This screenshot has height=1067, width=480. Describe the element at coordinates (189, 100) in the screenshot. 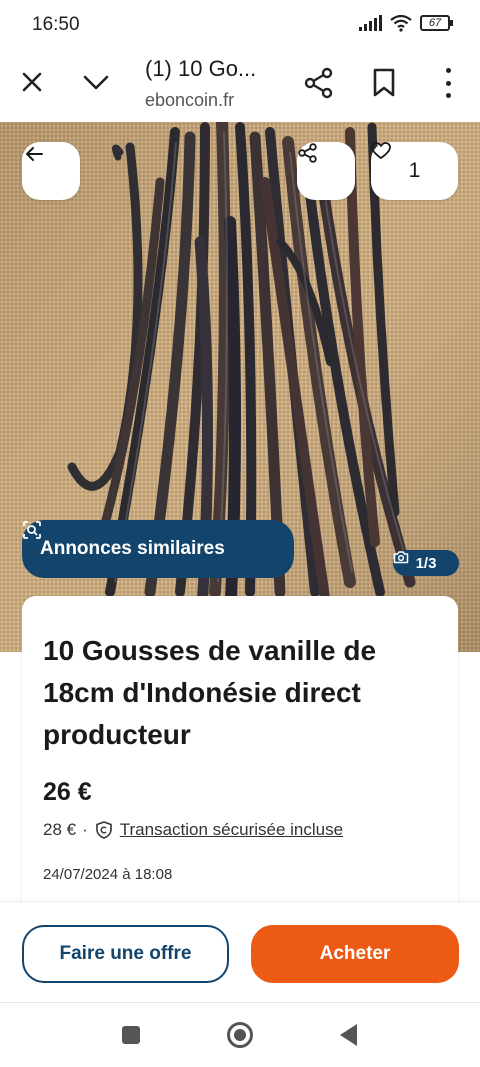

I see `browser-url: eboncoin.fr` at that location.